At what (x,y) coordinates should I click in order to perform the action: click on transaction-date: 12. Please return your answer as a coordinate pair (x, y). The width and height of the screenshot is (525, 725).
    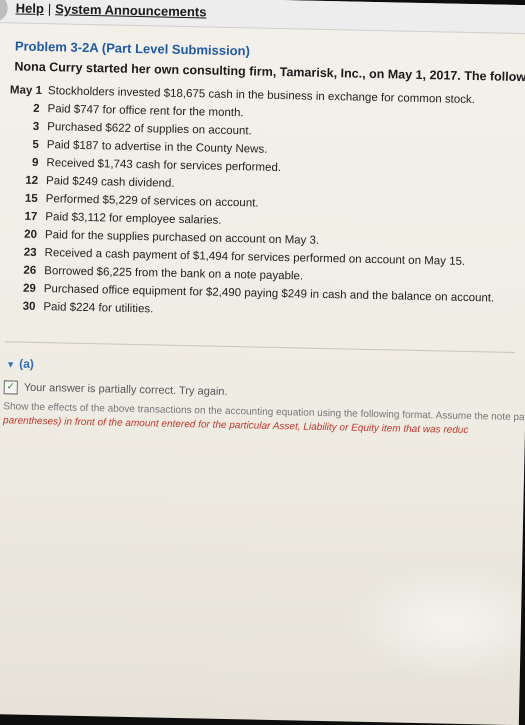
    Looking at the image, I should click on (32, 180).